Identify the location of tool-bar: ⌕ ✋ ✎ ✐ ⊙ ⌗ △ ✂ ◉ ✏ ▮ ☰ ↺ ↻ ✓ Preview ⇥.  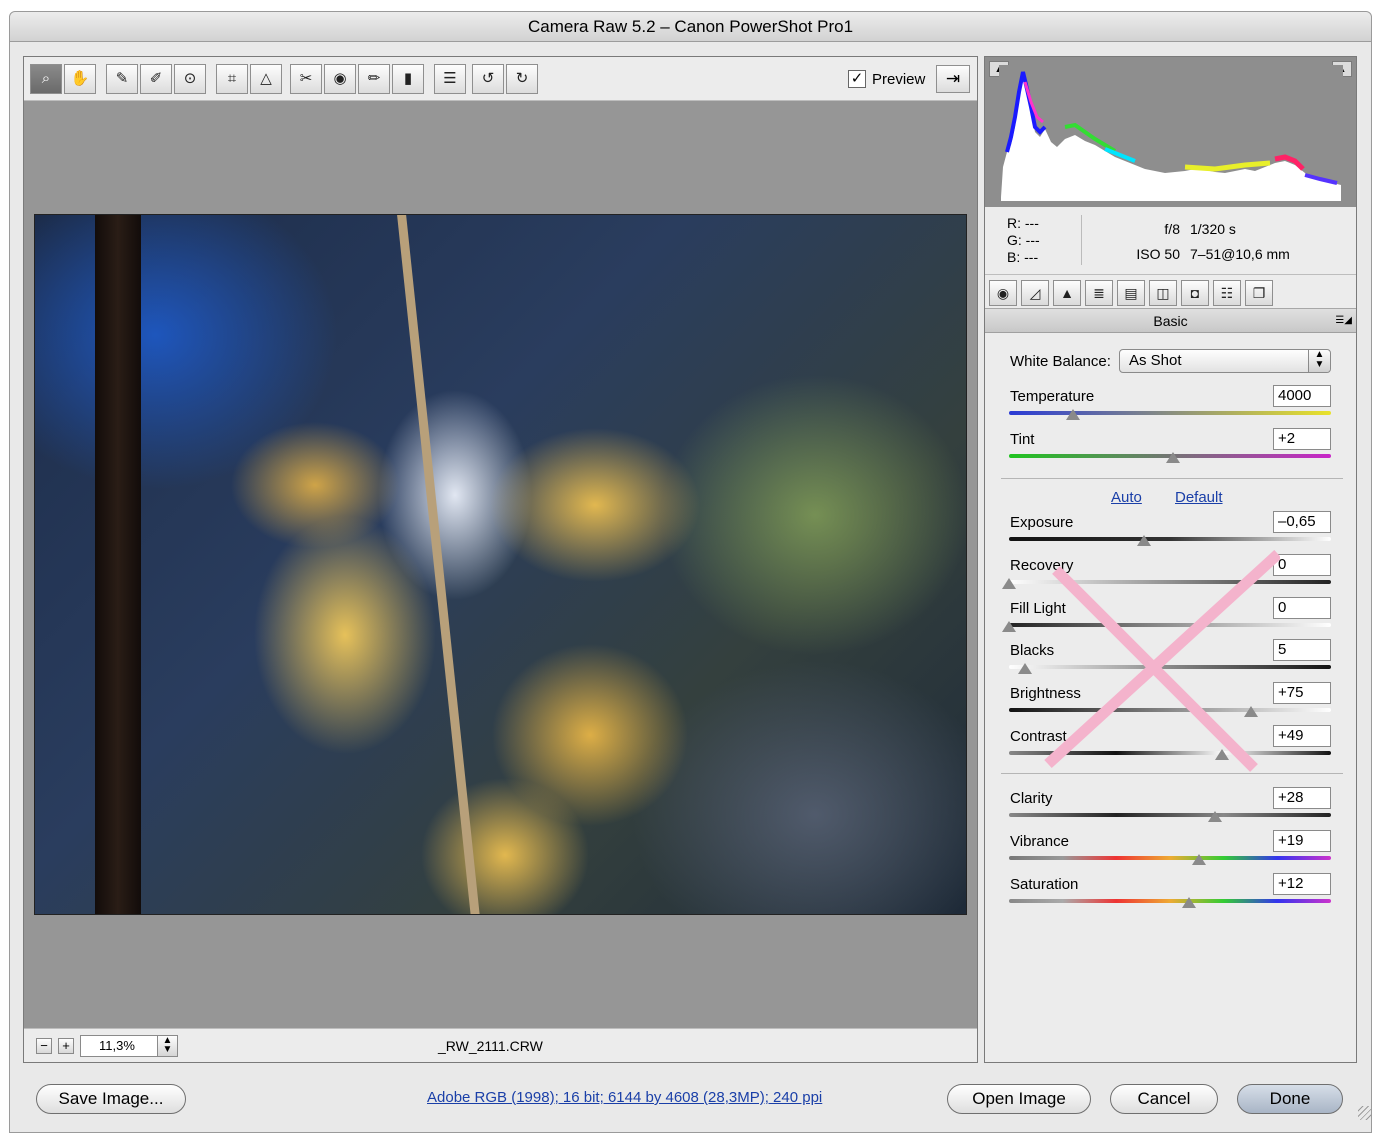
(500, 79).